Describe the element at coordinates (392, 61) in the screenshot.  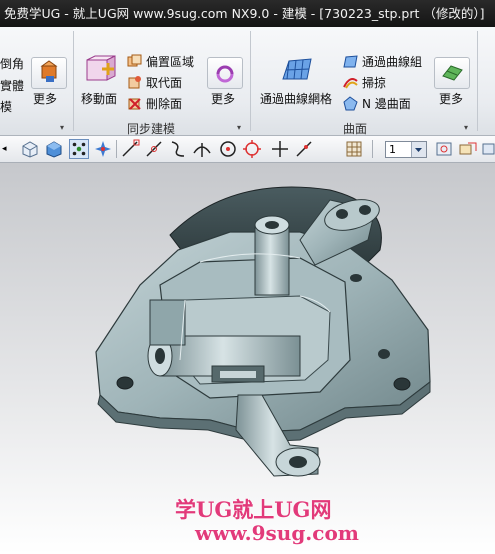
I see `through-curves-label: 通過曲線組` at that location.